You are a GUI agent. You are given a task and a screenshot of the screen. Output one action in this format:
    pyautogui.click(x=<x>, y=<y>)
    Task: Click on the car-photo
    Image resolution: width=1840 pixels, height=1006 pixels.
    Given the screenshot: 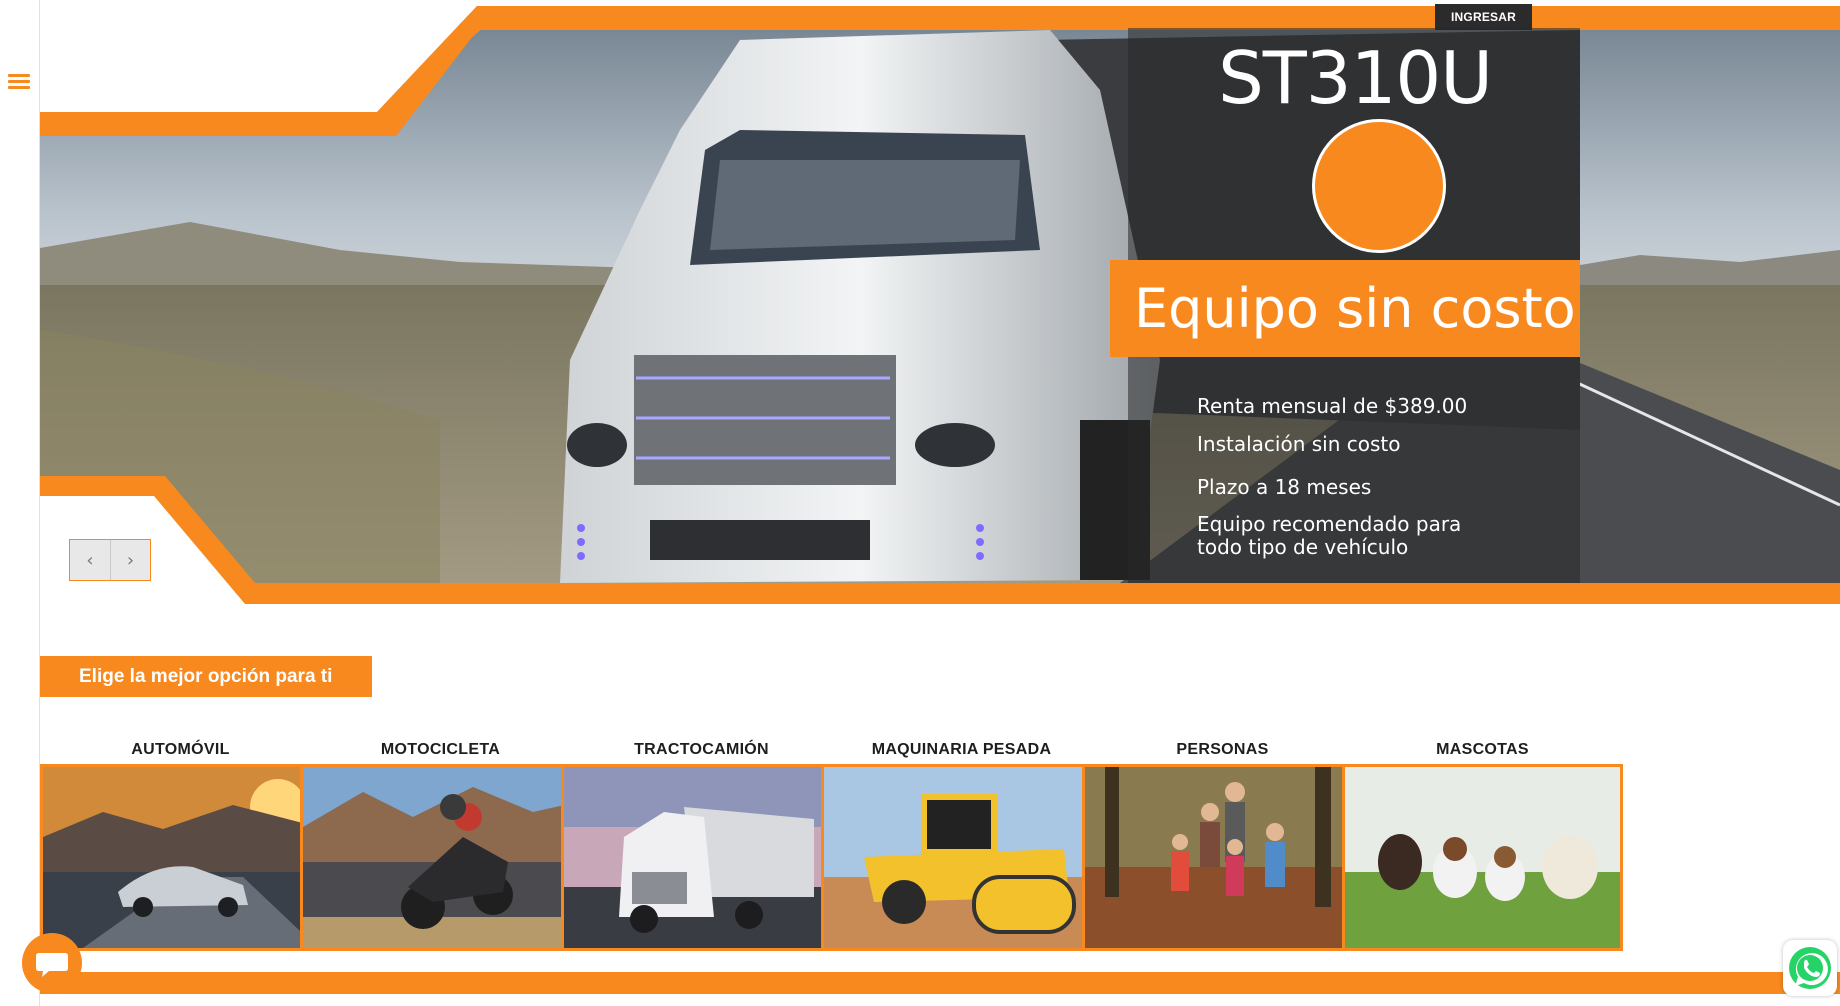 What is the action you would take?
    pyautogui.click(x=180, y=857)
    